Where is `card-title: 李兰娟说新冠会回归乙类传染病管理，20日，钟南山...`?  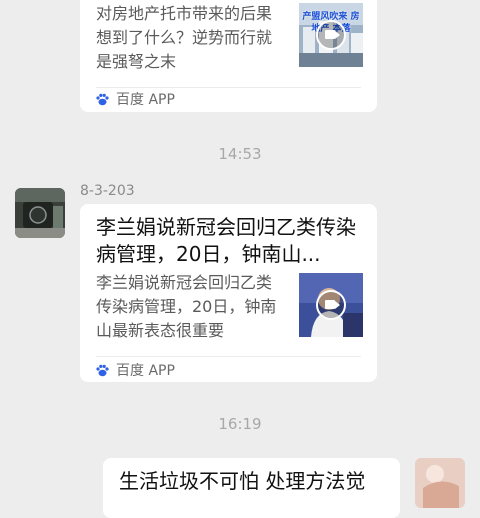 card-title: 李兰娟说新冠会回归乙类传染病管理，20日，钟南山... is located at coordinates (226, 240).